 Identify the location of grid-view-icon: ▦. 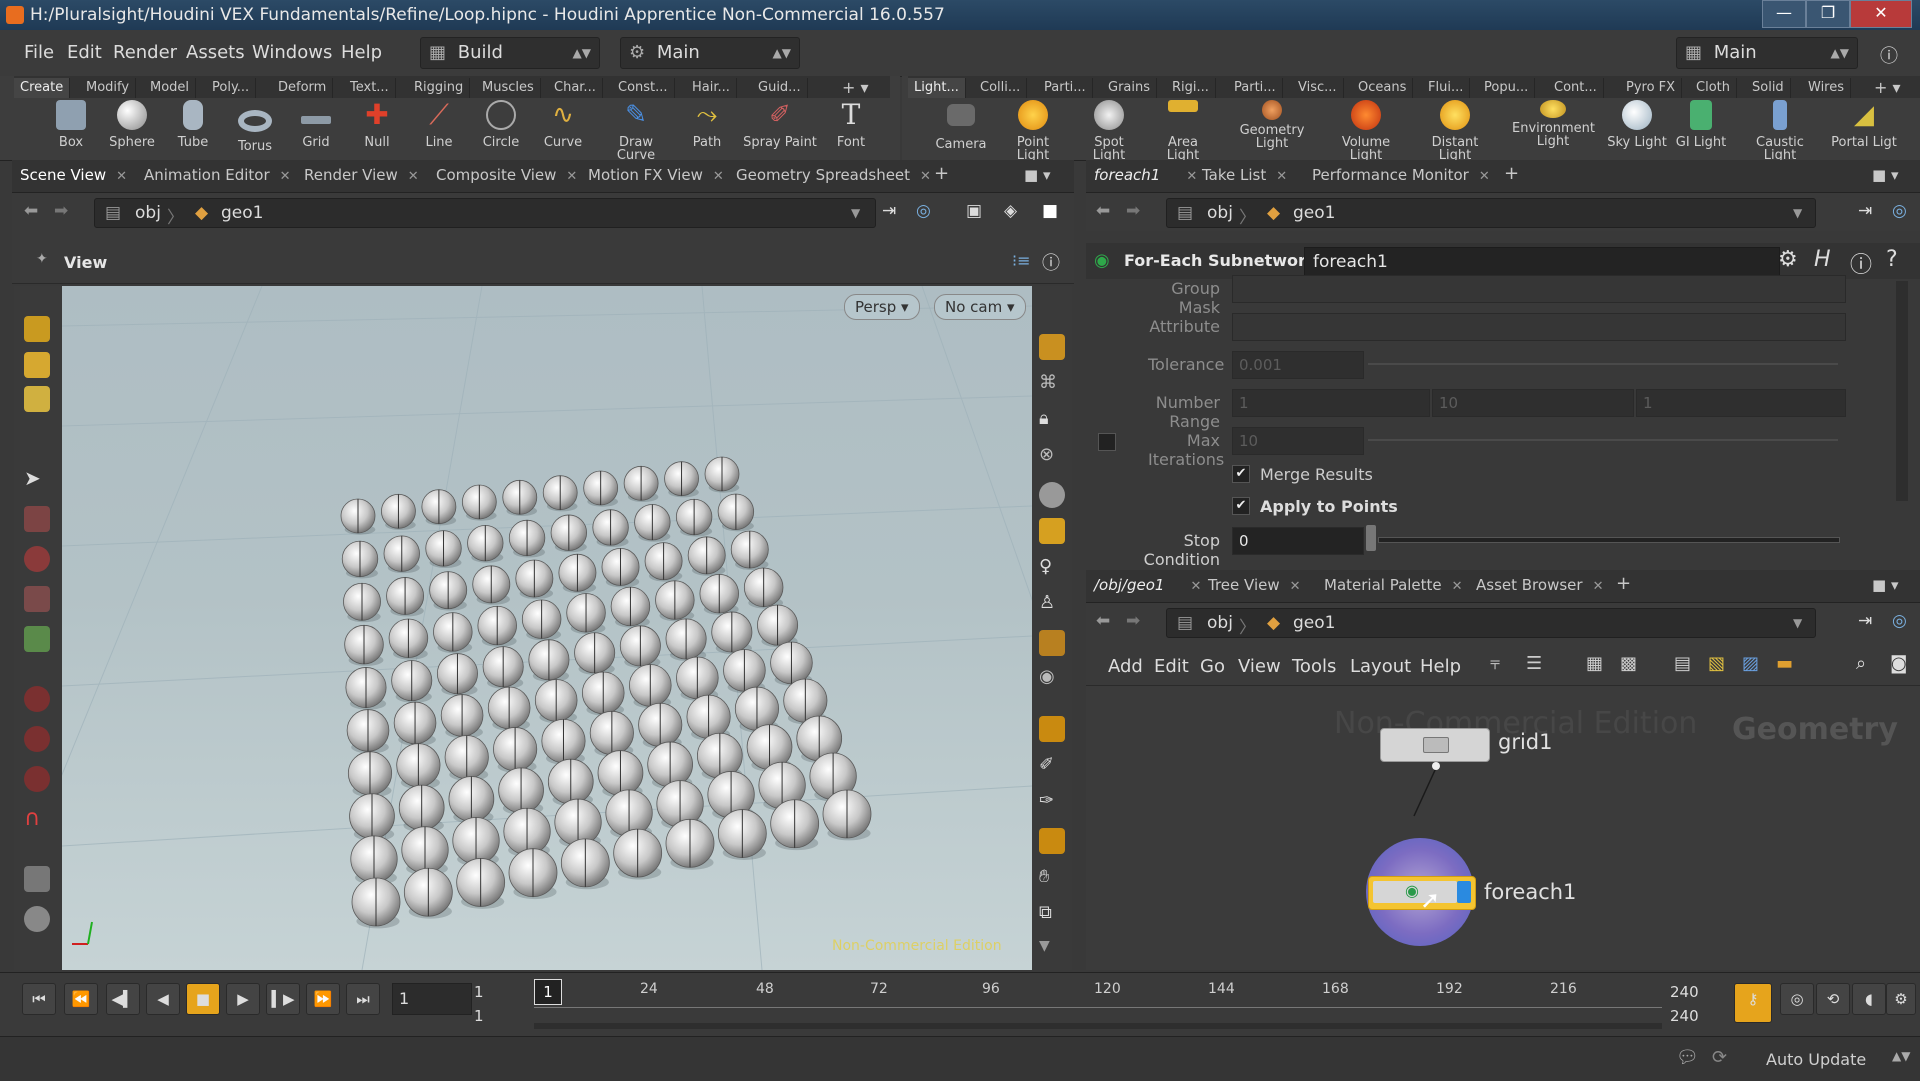
(1594, 663).